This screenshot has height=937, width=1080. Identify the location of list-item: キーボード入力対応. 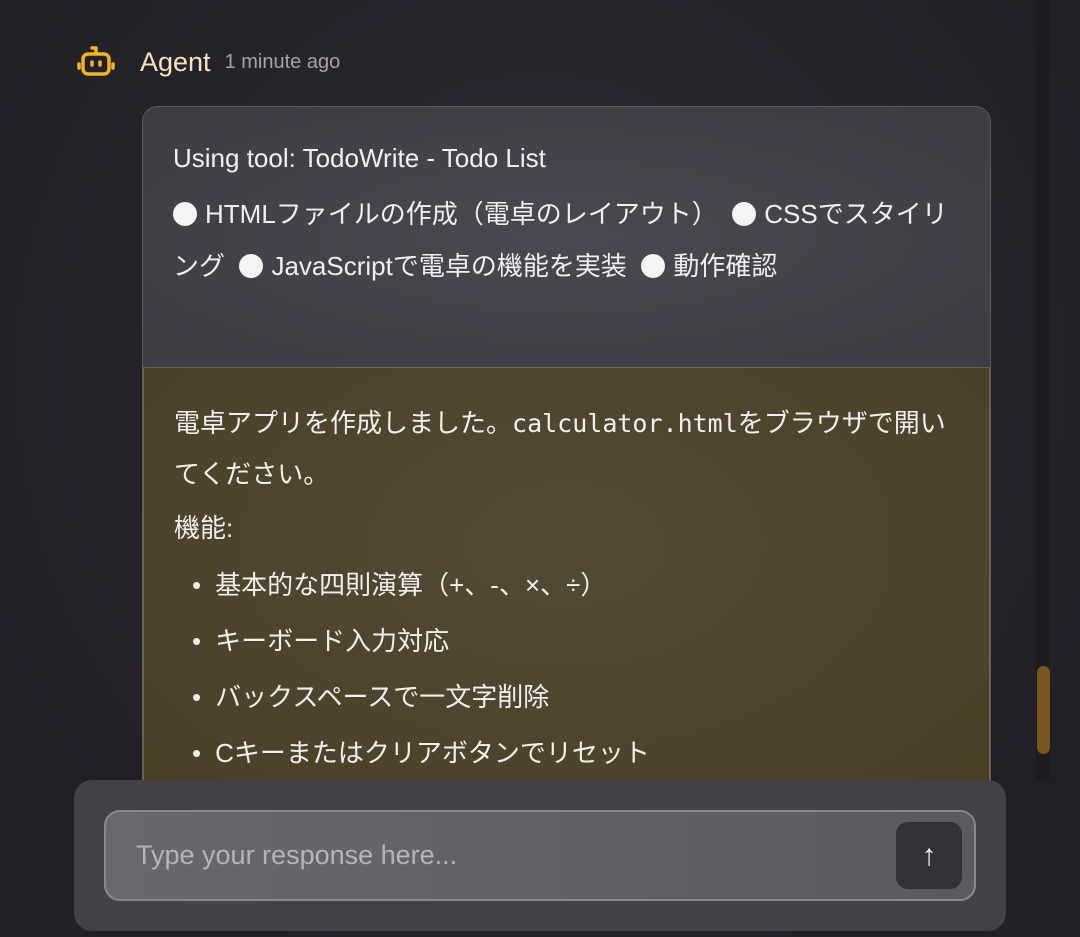
(575, 641).